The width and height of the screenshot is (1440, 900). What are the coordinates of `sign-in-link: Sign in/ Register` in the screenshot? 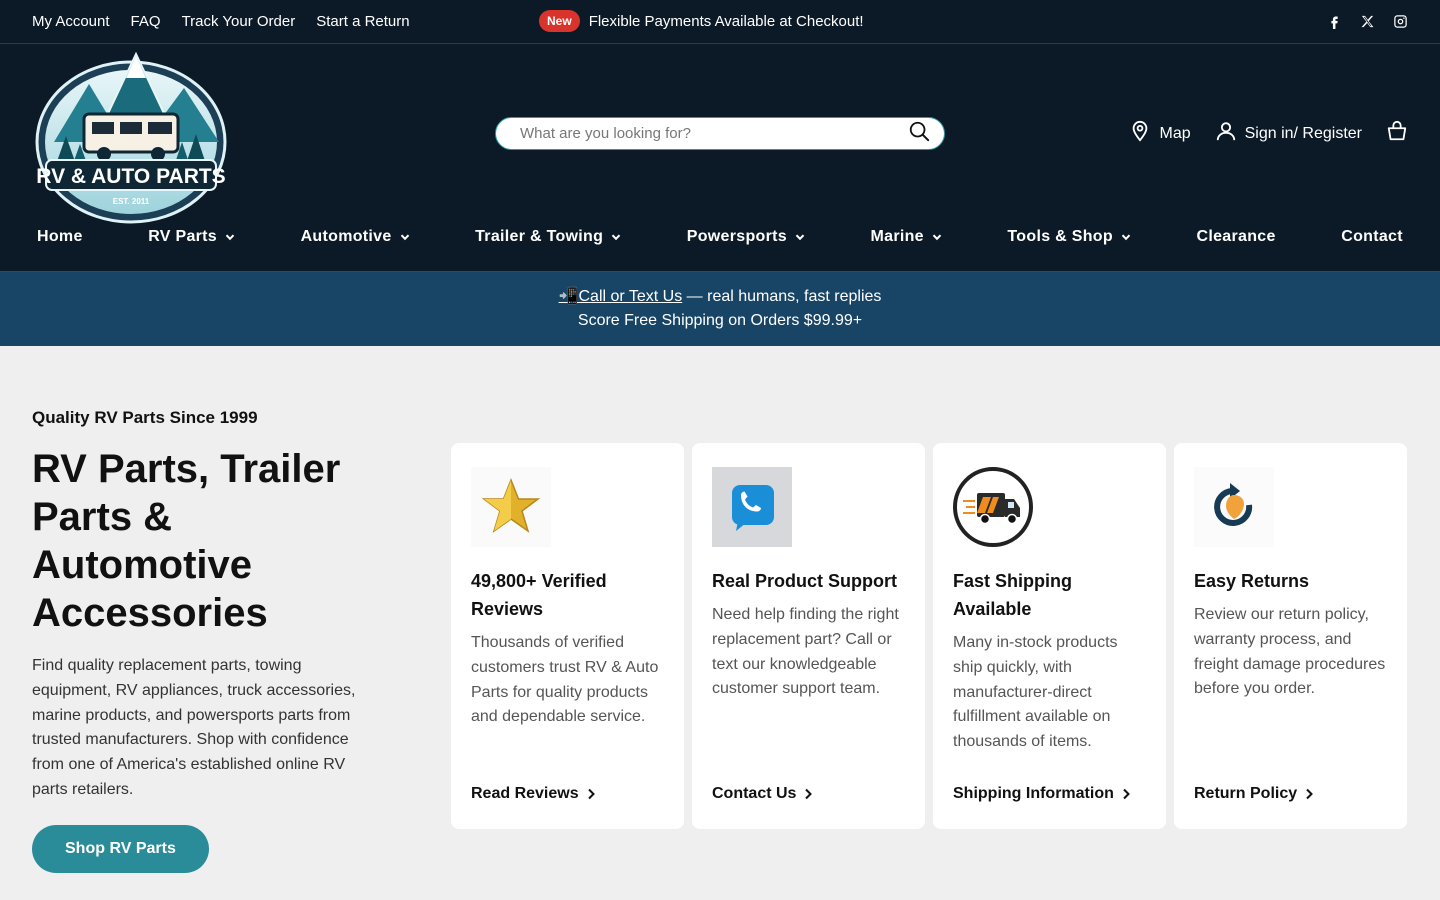 It's located at (1288, 133).